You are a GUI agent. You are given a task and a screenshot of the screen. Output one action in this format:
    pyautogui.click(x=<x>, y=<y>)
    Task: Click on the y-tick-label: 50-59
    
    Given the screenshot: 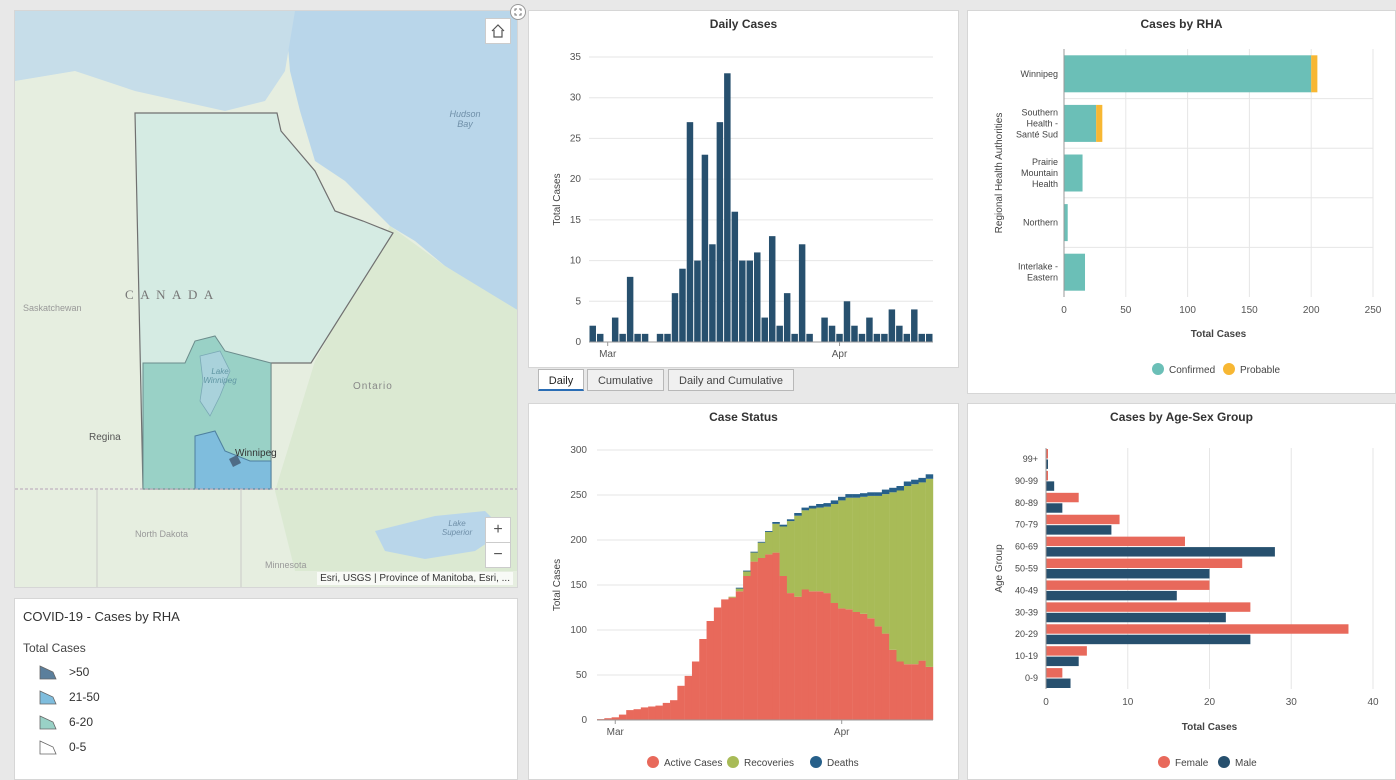 What is the action you would take?
    pyautogui.click(x=1026, y=569)
    